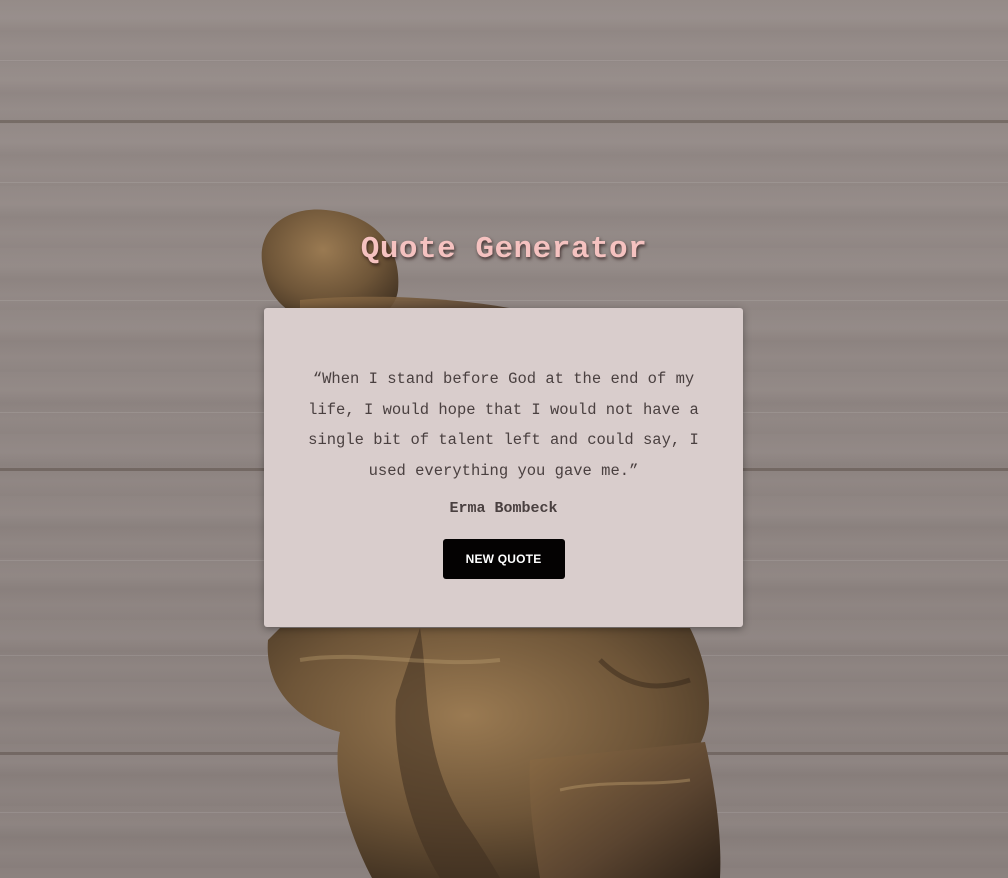  What do you see at coordinates (503, 559) in the screenshot?
I see `new-quote-button: NEW QUOTE` at bounding box center [503, 559].